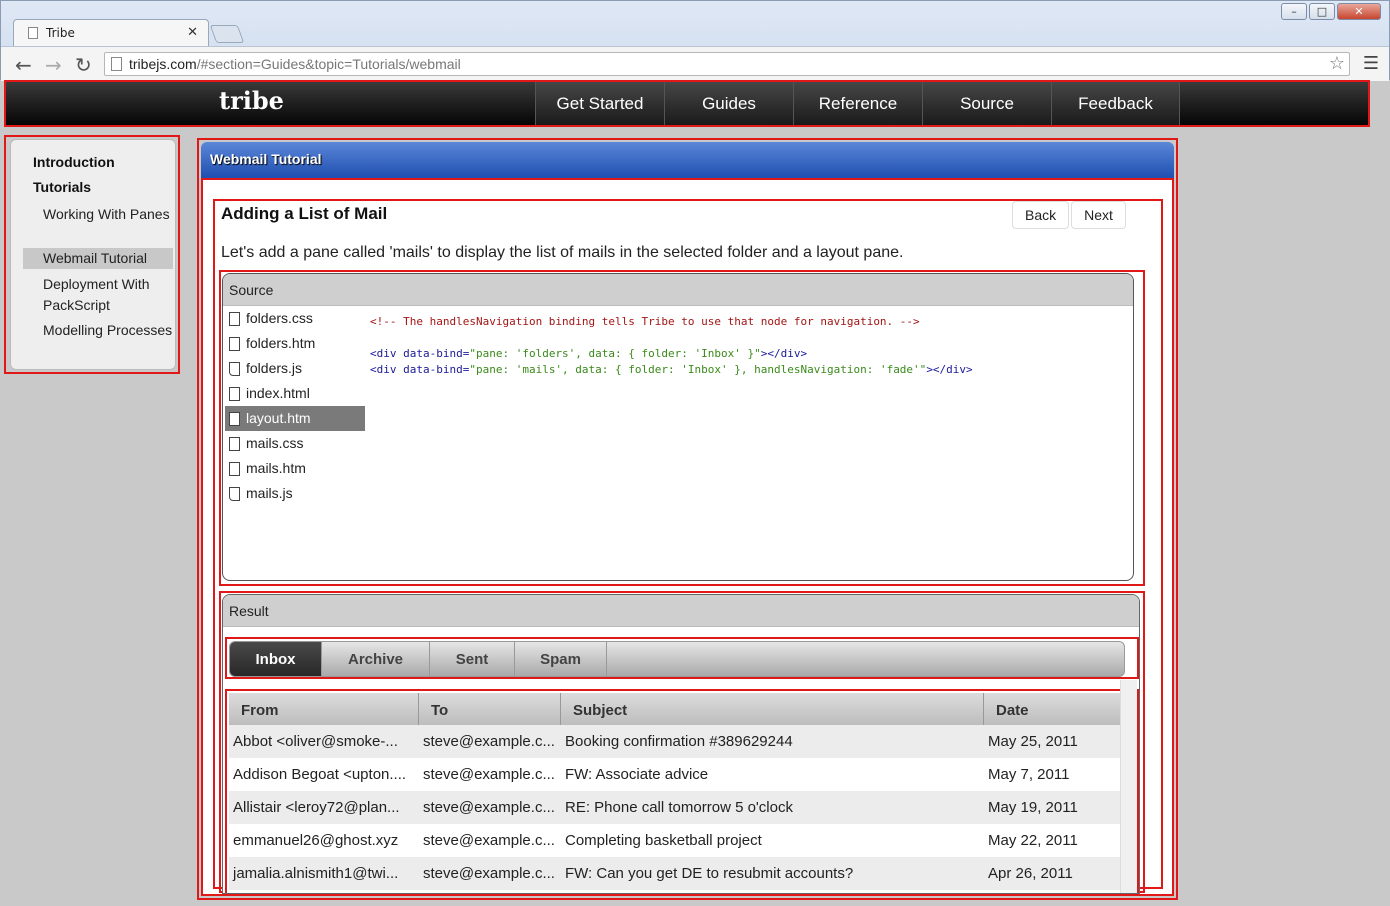 Image resolution: width=1390 pixels, height=906 pixels. I want to click on nav-reference: Reference, so click(857, 103).